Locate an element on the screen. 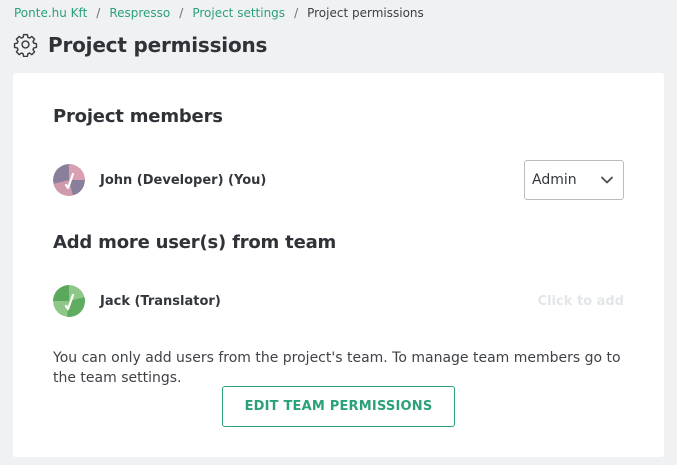 This screenshot has width=677, height=465. click-to-add-button: Click to add is located at coordinates (581, 301).